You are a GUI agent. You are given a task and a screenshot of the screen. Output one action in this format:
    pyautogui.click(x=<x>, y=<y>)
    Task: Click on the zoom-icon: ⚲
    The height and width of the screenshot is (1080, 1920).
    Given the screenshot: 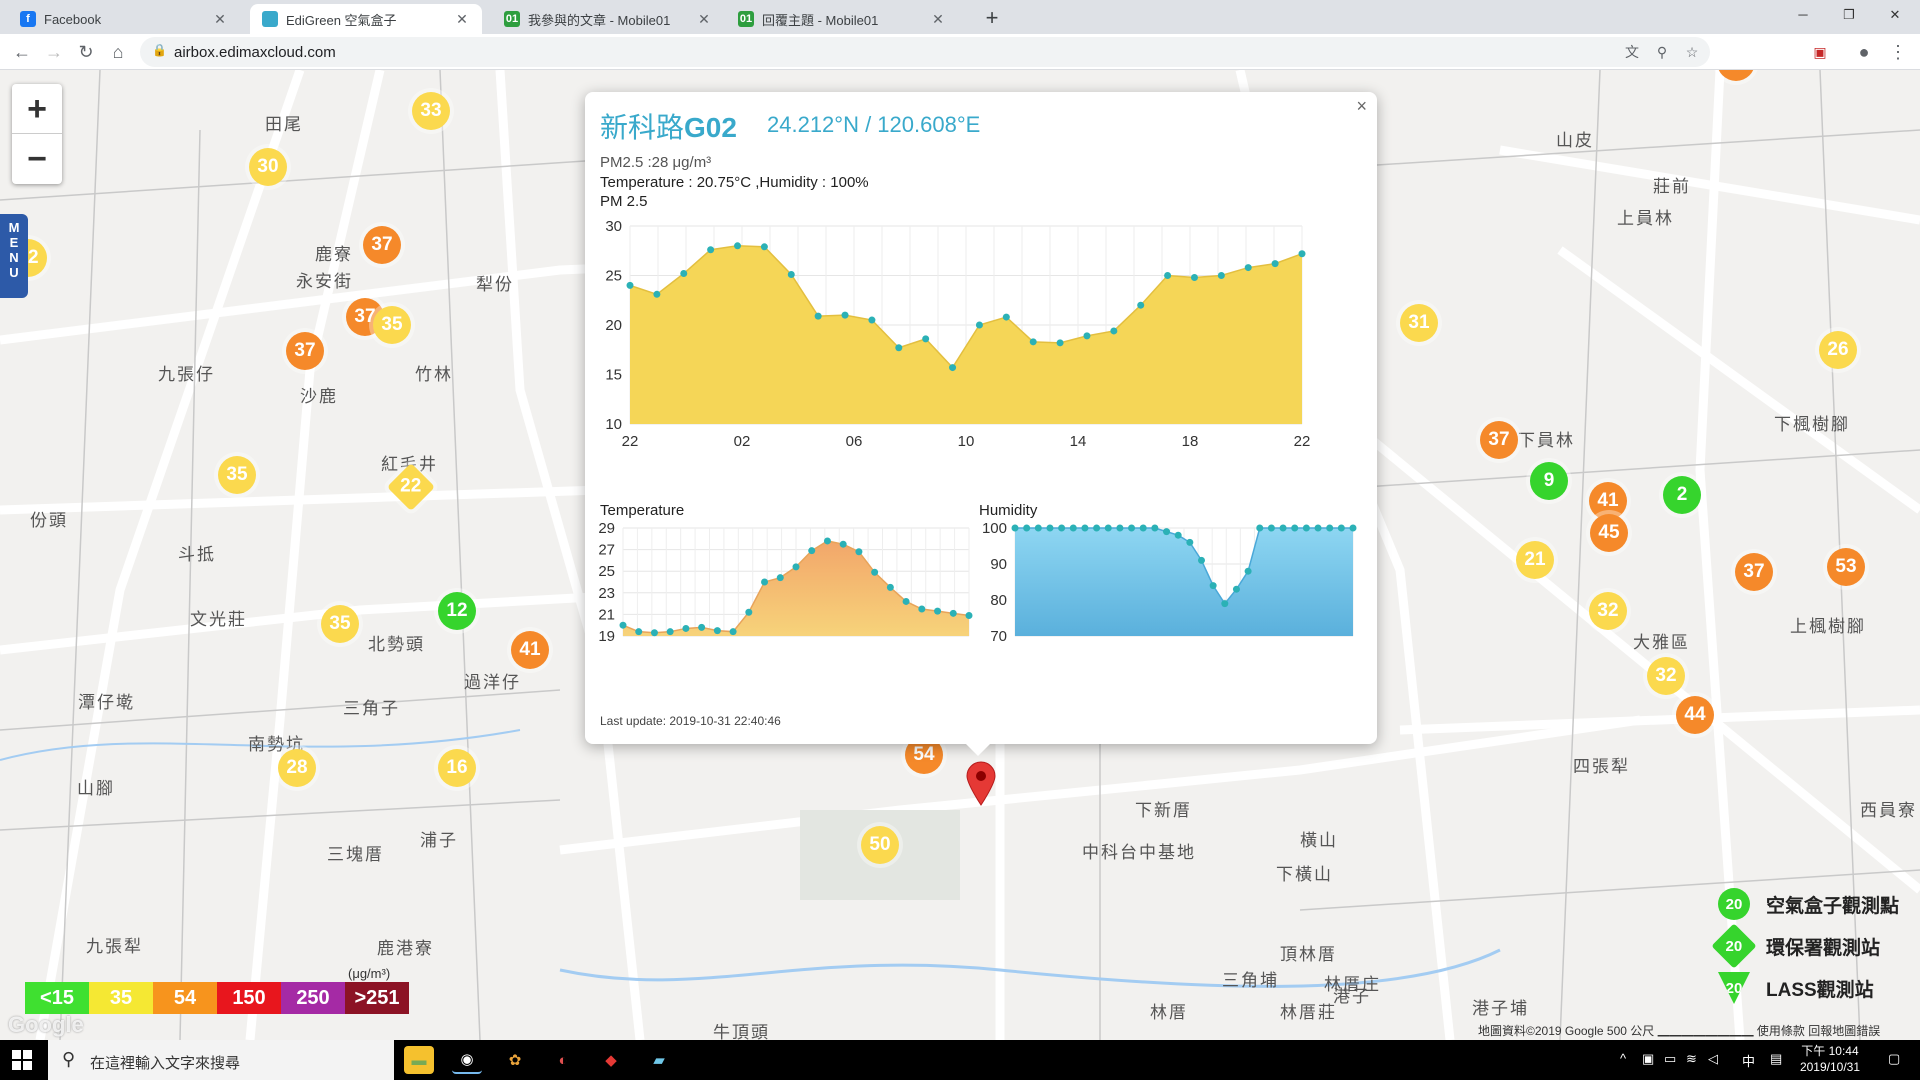 What is the action you would take?
    pyautogui.click(x=1662, y=52)
    